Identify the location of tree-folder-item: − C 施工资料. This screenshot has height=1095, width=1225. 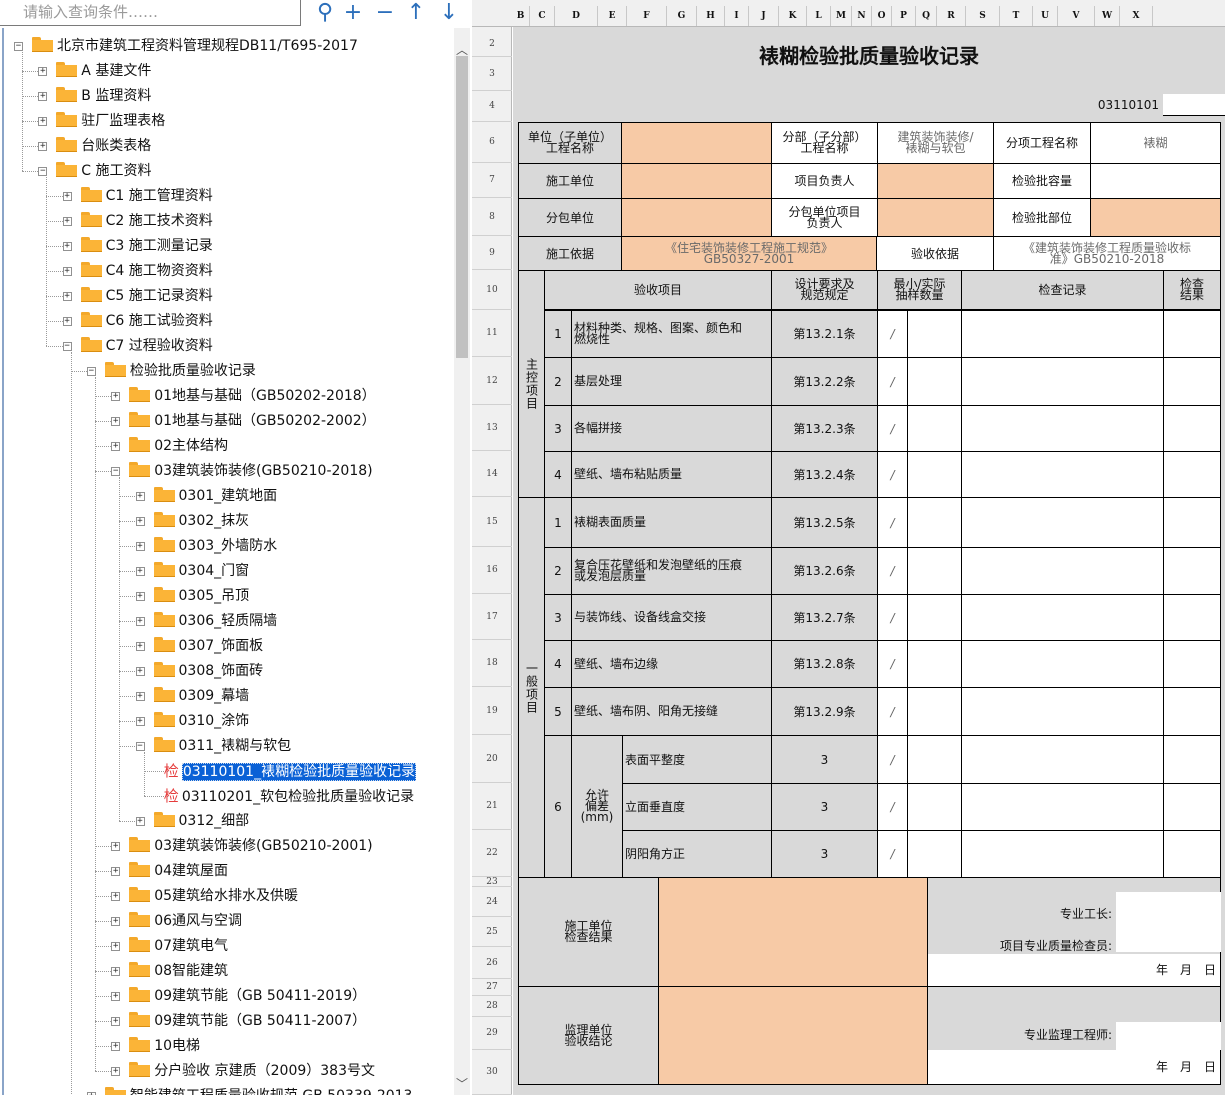
(95, 171).